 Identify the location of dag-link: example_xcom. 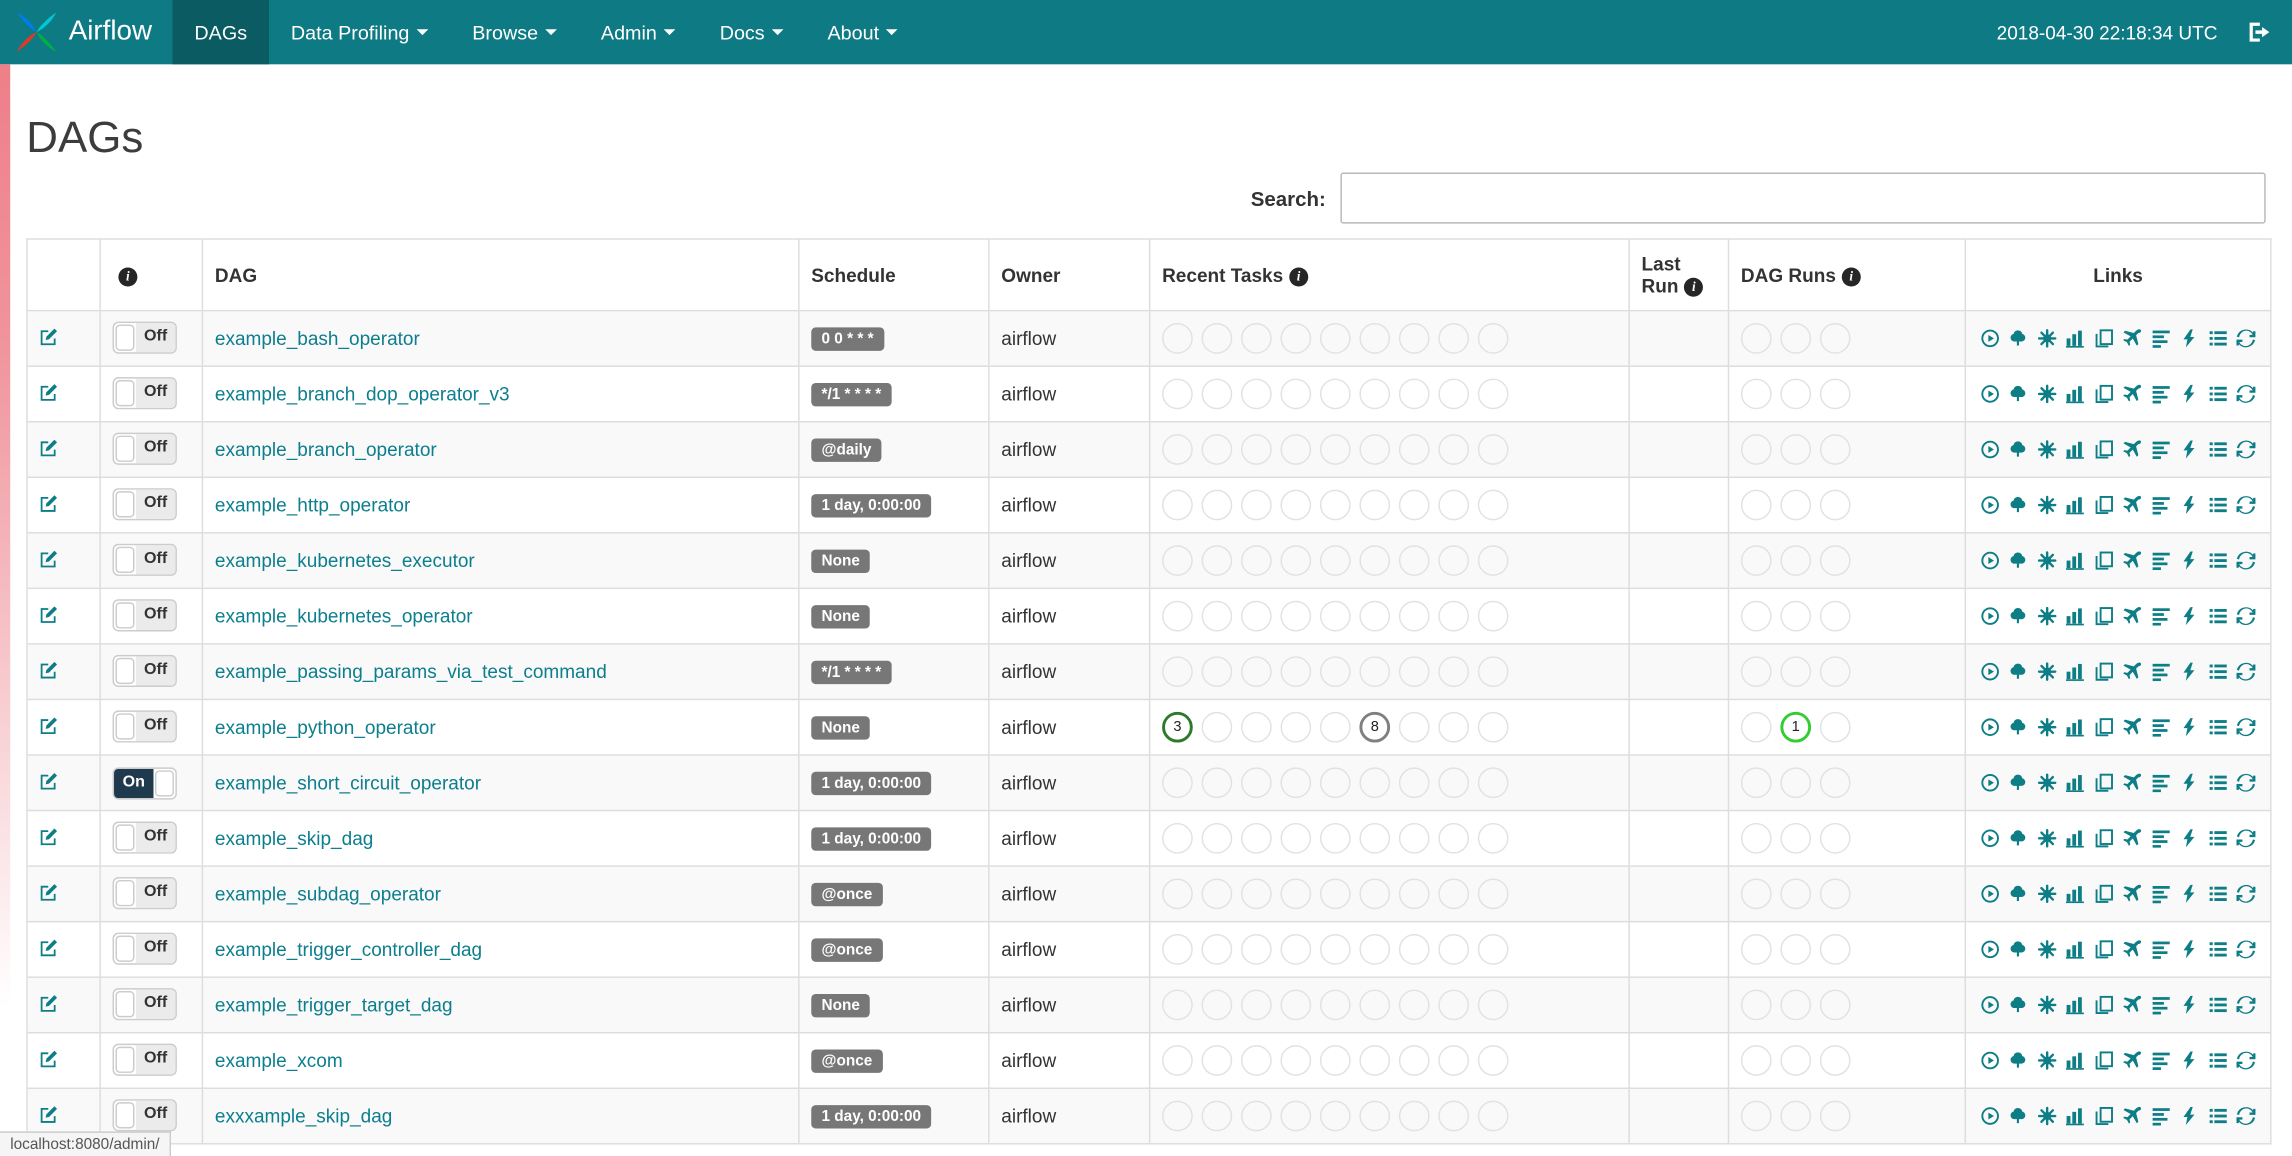
(279, 1061).